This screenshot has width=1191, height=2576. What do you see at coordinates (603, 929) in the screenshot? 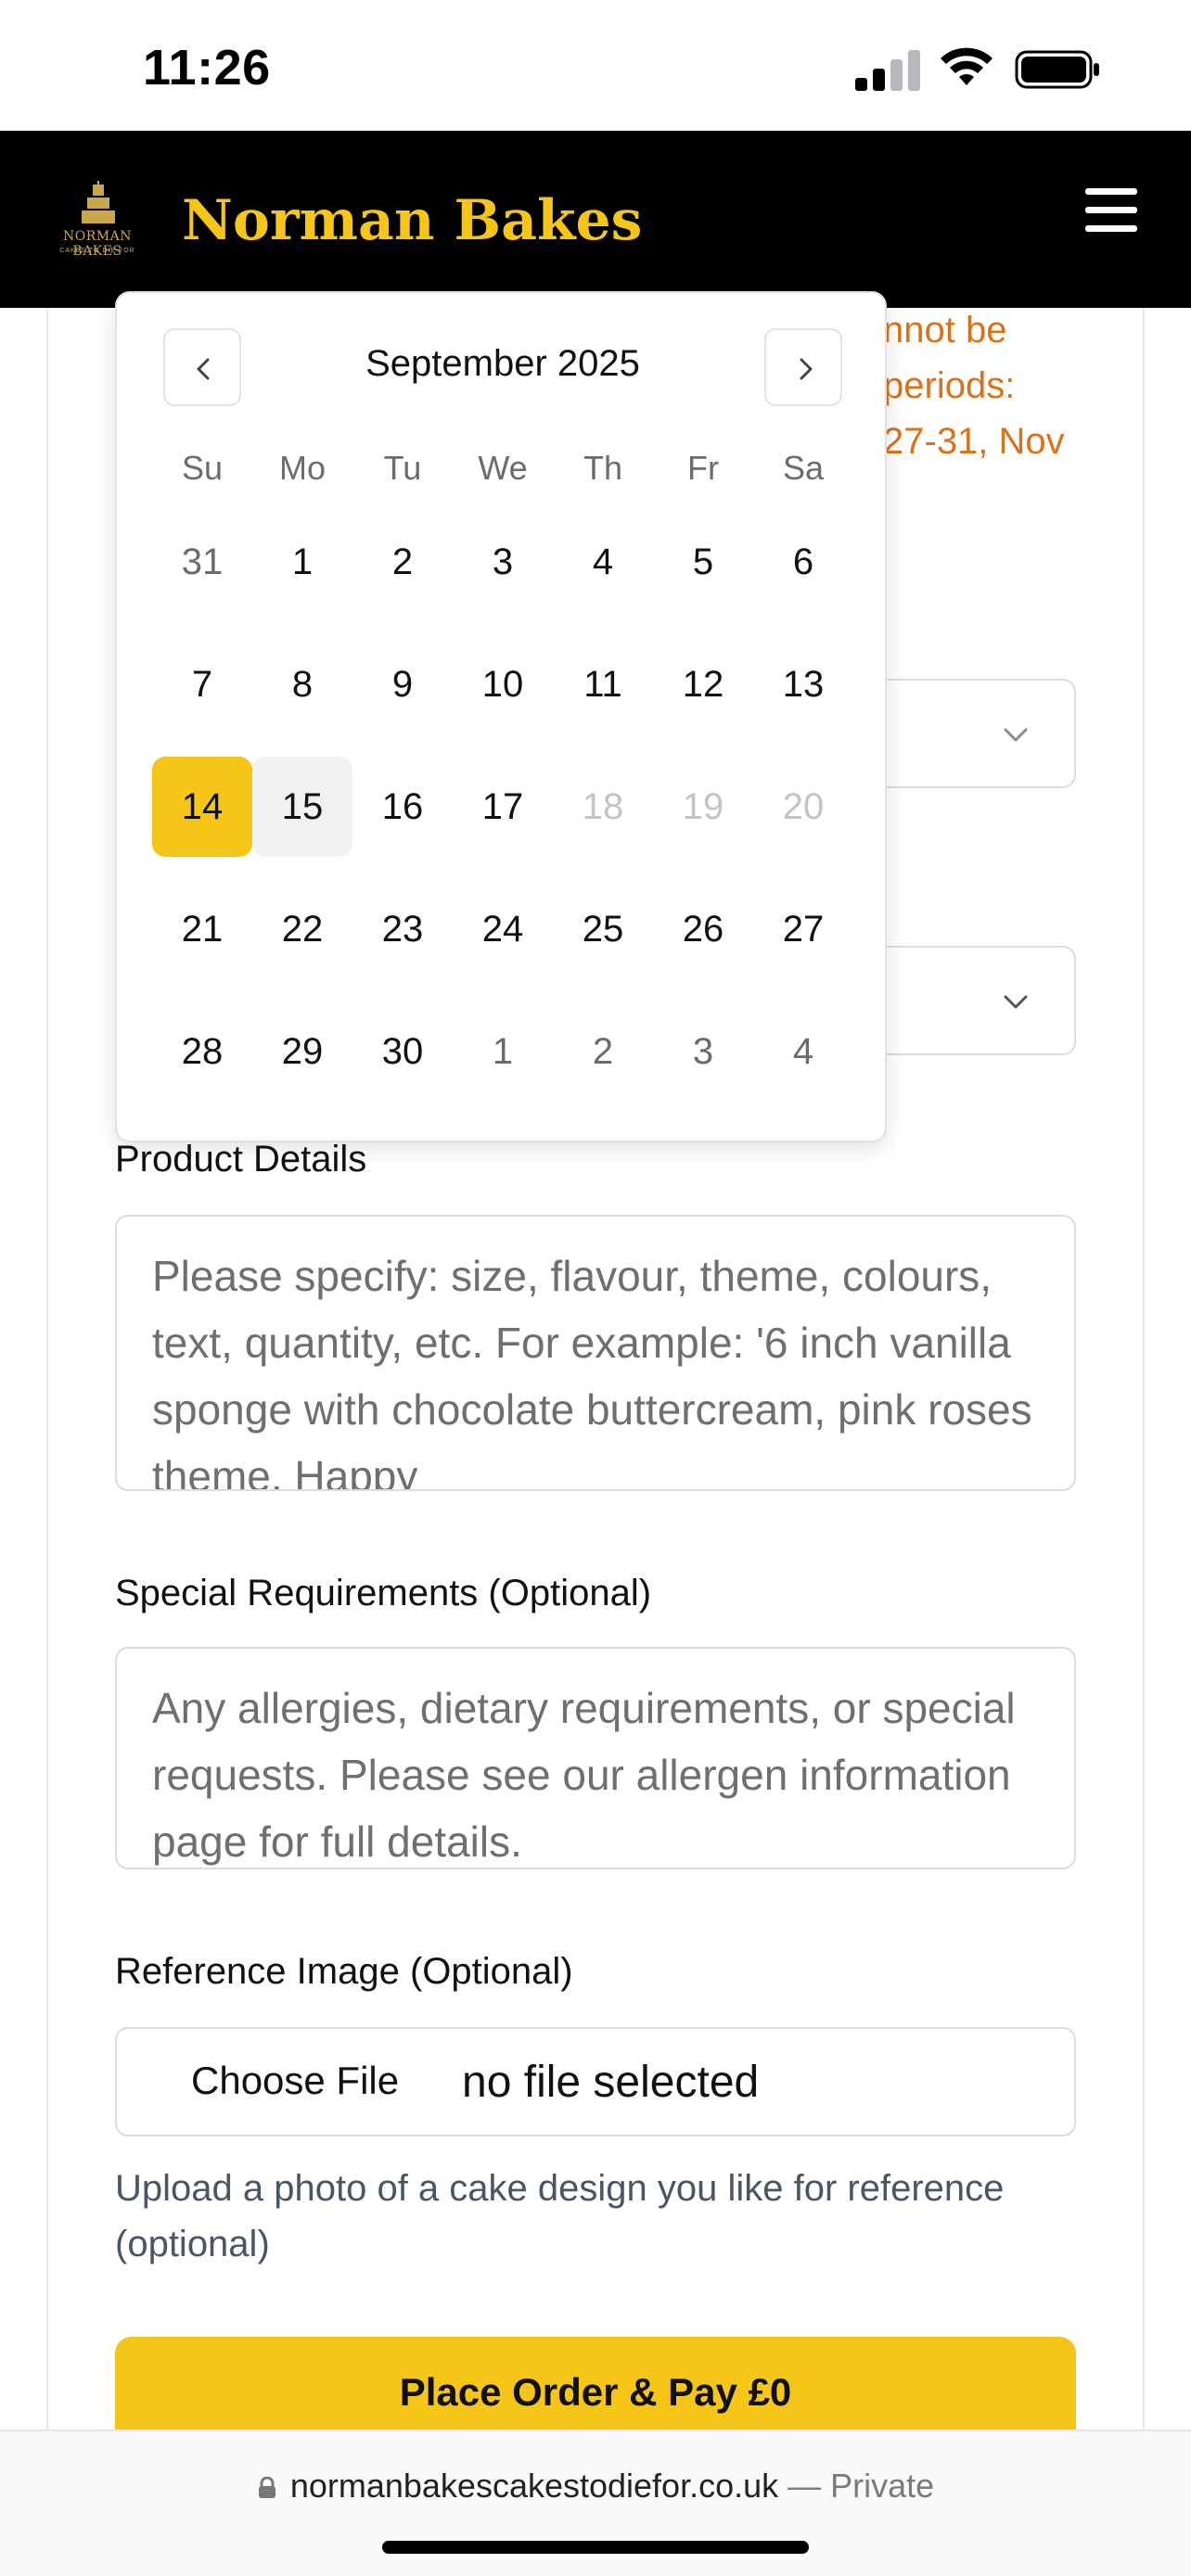
I see `calendar-day: 25` at bounding box center [603, 929].